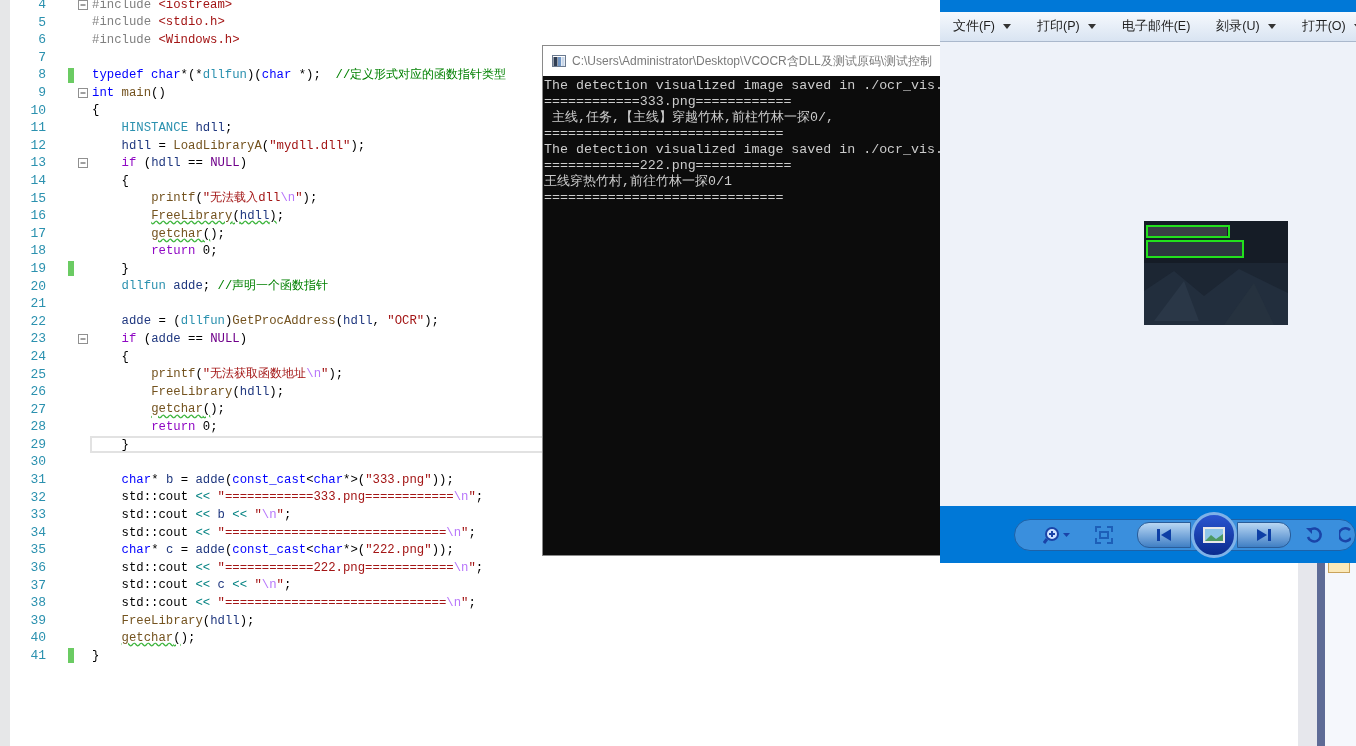 The image size is (1356, 746). What do you see at coordinates (37, 497) in the screenshot?
I see `line-number: 32` at bounding box center [37, 497].